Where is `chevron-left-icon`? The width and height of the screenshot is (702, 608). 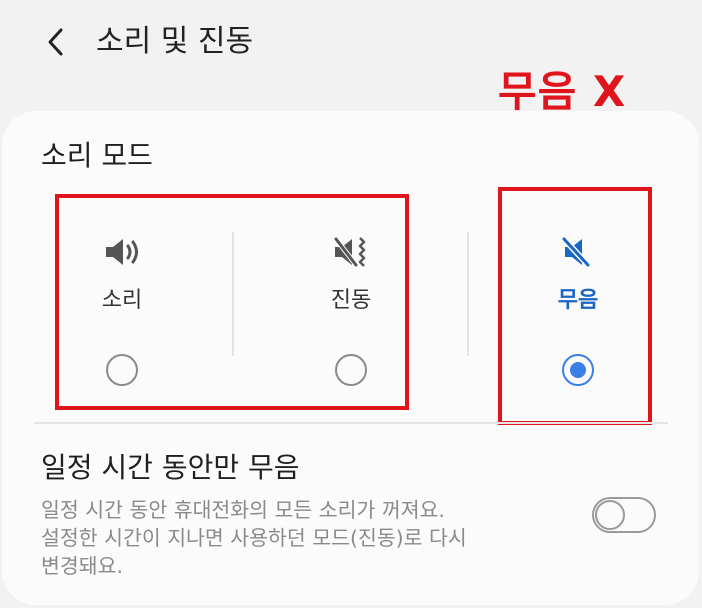
chevron-left-icon is located at coordinates (55, 42).